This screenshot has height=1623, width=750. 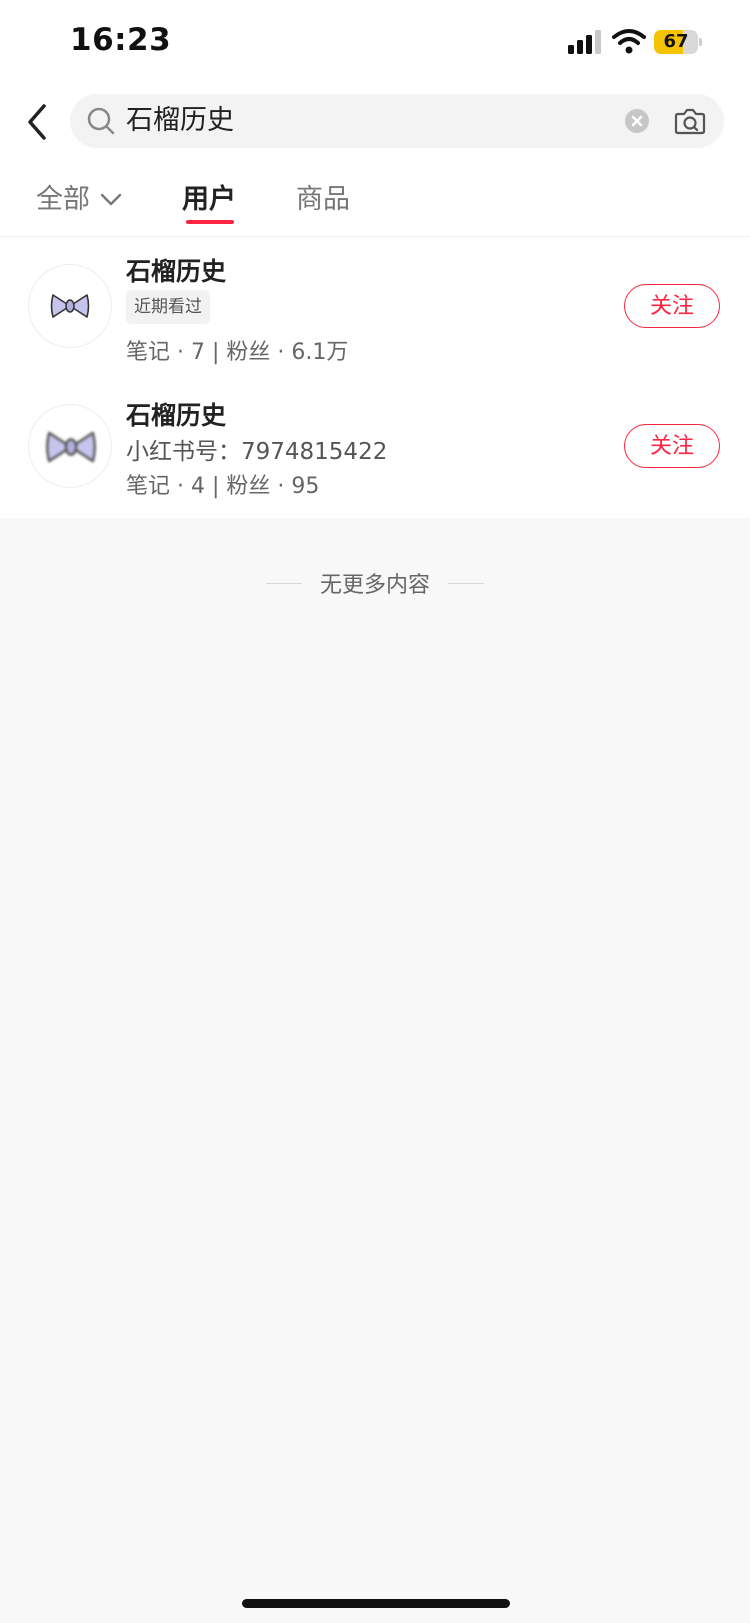 What do you see at coordinates (209, 200) in the screenshot?
I see `tab-users: 用户` at bounding box center [209, 200].